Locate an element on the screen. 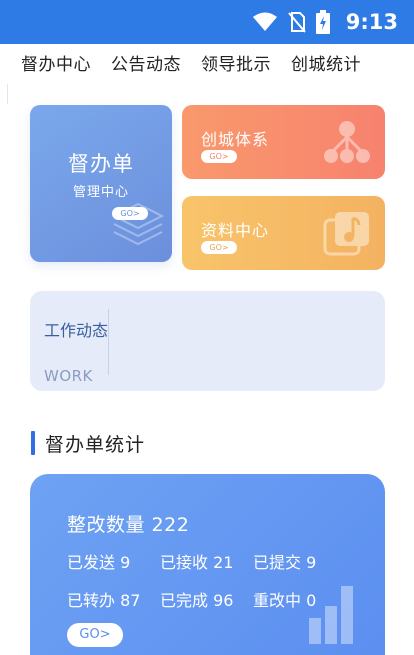 This screenshot has height=655, width=414. supervision-subtitle: 管理中心 is located at coordinates (100, 192).